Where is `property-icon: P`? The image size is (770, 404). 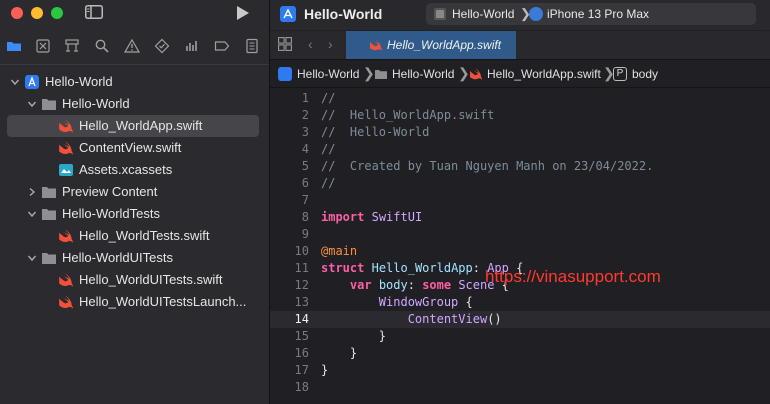
property-icon: P is located at coordinates (620, 74).